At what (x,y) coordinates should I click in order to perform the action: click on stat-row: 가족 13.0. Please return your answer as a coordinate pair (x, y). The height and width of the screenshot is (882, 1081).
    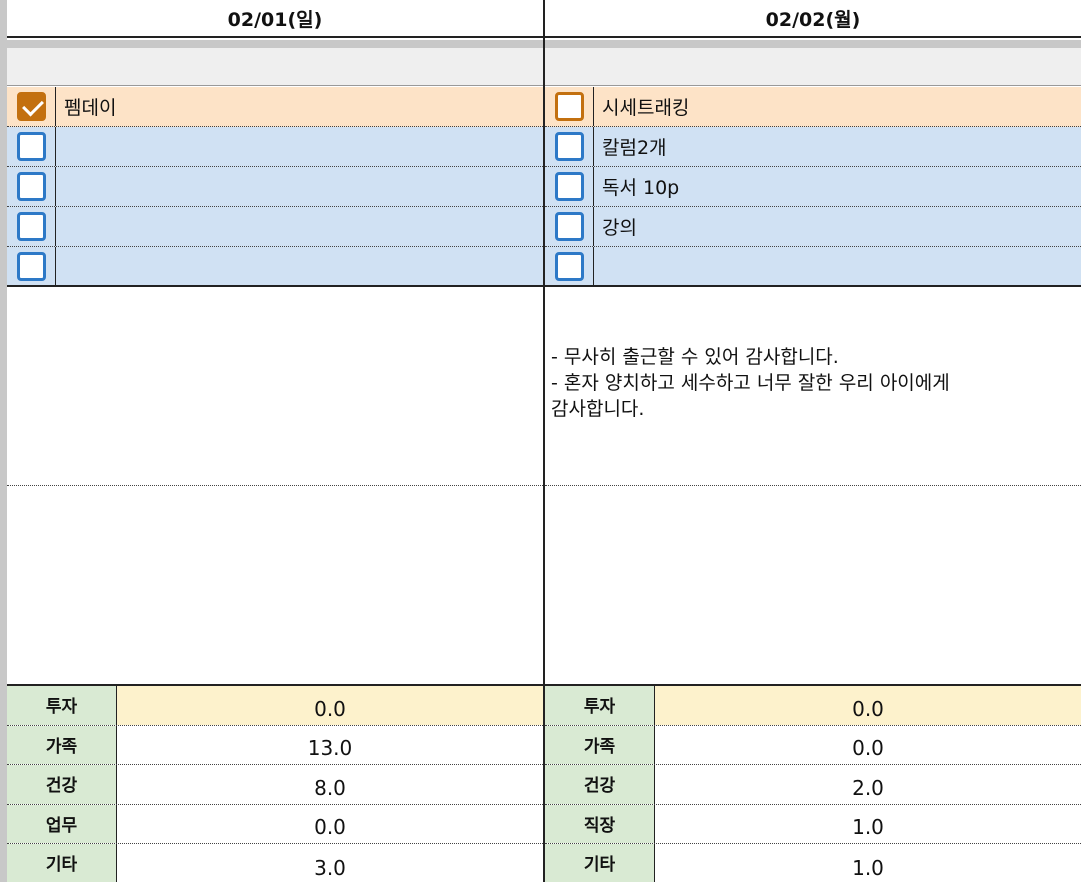
    Looking at the image, I should click on (275, 745).